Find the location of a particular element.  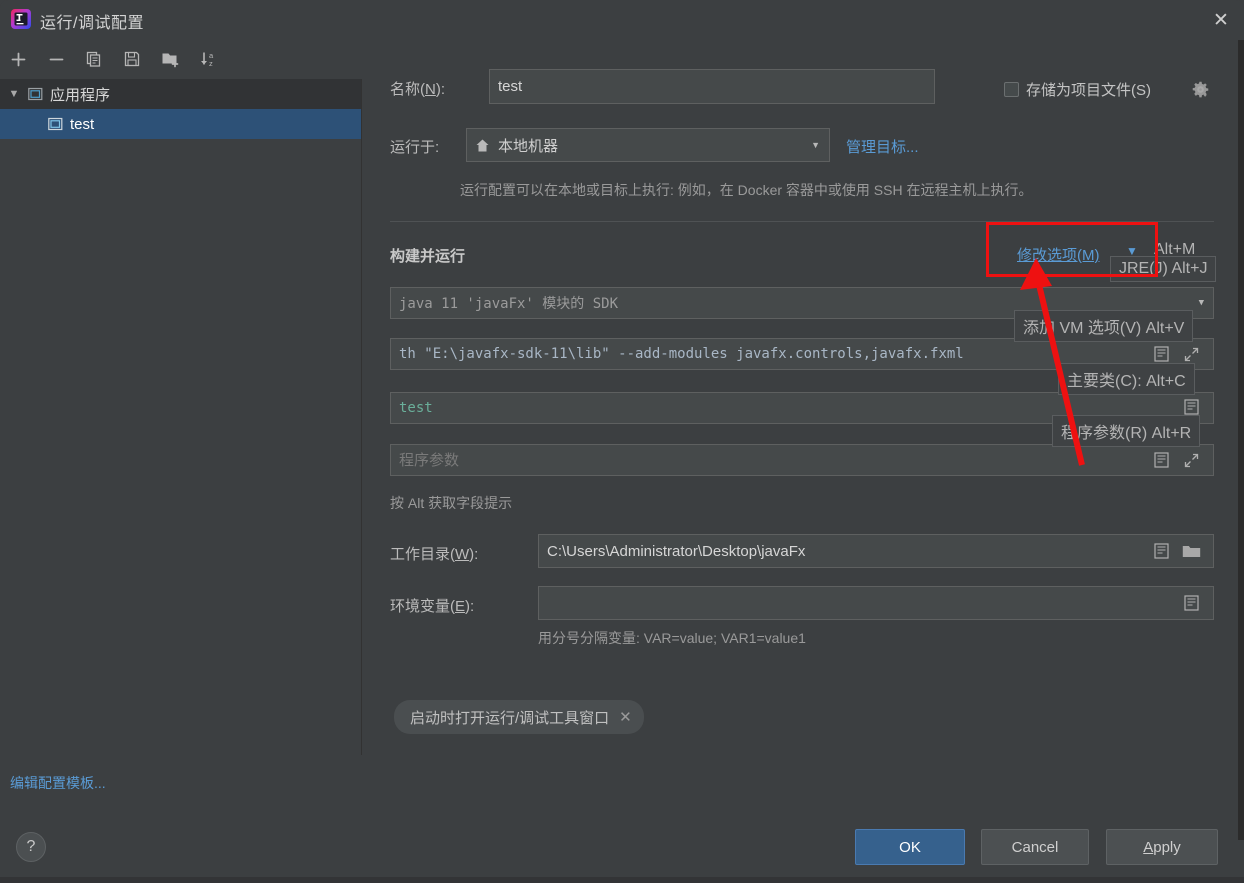

tree-group-label: 应用程序 is located at coordinates (80, 95).